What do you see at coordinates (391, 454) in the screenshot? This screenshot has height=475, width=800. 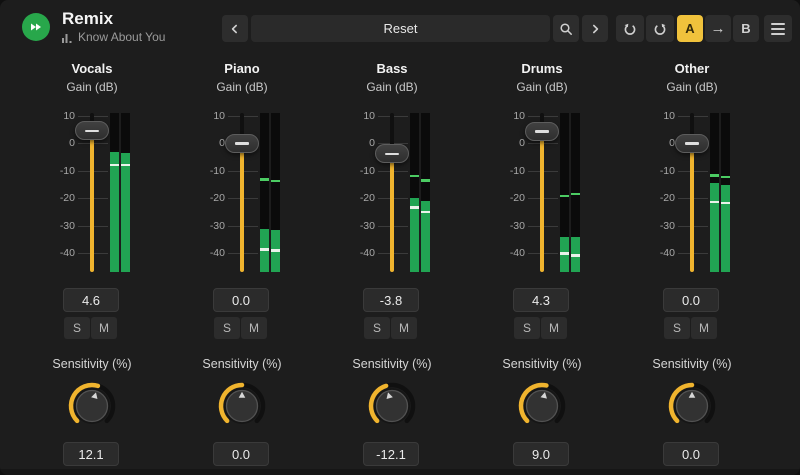 I see `sensitivity-value-box: -12.1` at bounding box center [391, 454].